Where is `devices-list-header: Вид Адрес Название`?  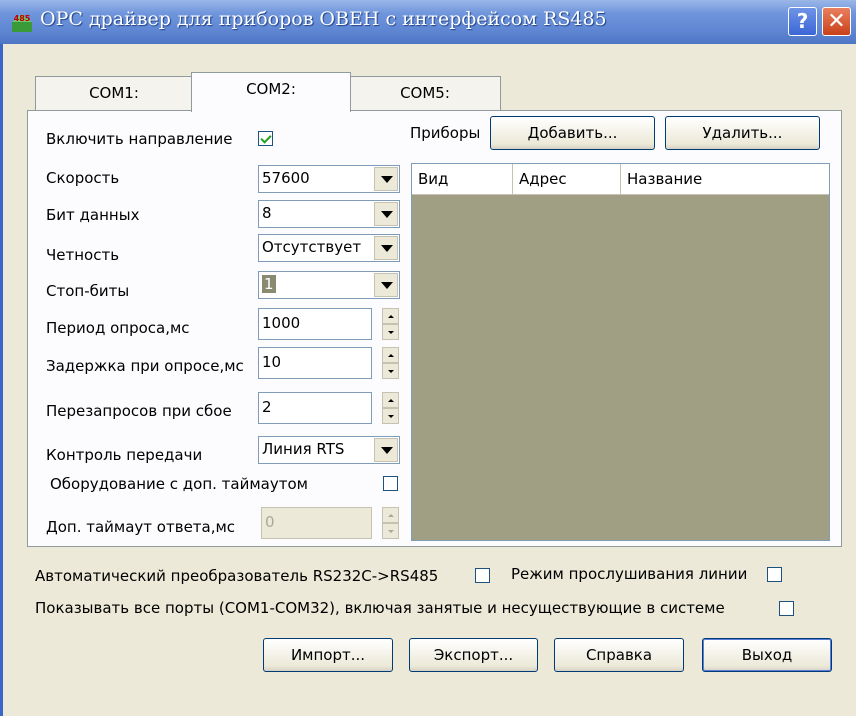 devices-list-header: Вид Адрес Название is located at coordinates (620, 179).